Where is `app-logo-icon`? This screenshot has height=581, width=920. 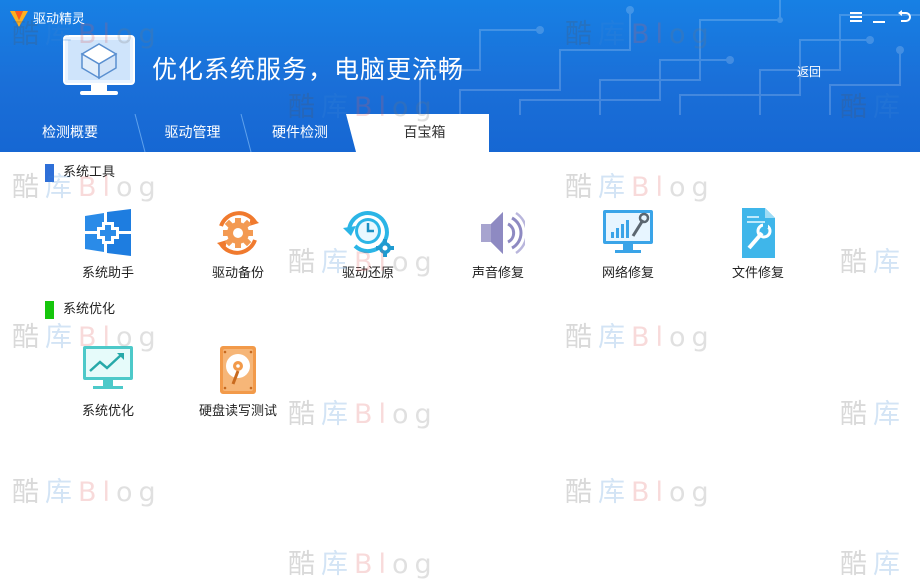 app-logo-icon is located at coordinates (19, 19).